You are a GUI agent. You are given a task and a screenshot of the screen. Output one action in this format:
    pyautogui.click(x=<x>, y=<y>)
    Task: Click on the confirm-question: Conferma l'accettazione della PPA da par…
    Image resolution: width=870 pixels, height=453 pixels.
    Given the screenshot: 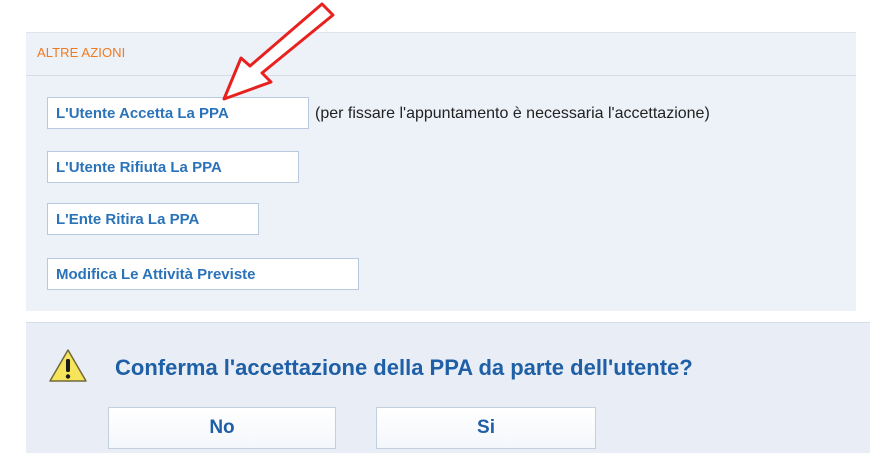 What is the action you would take?
    pyautogui.click(x=404, y=367)
    